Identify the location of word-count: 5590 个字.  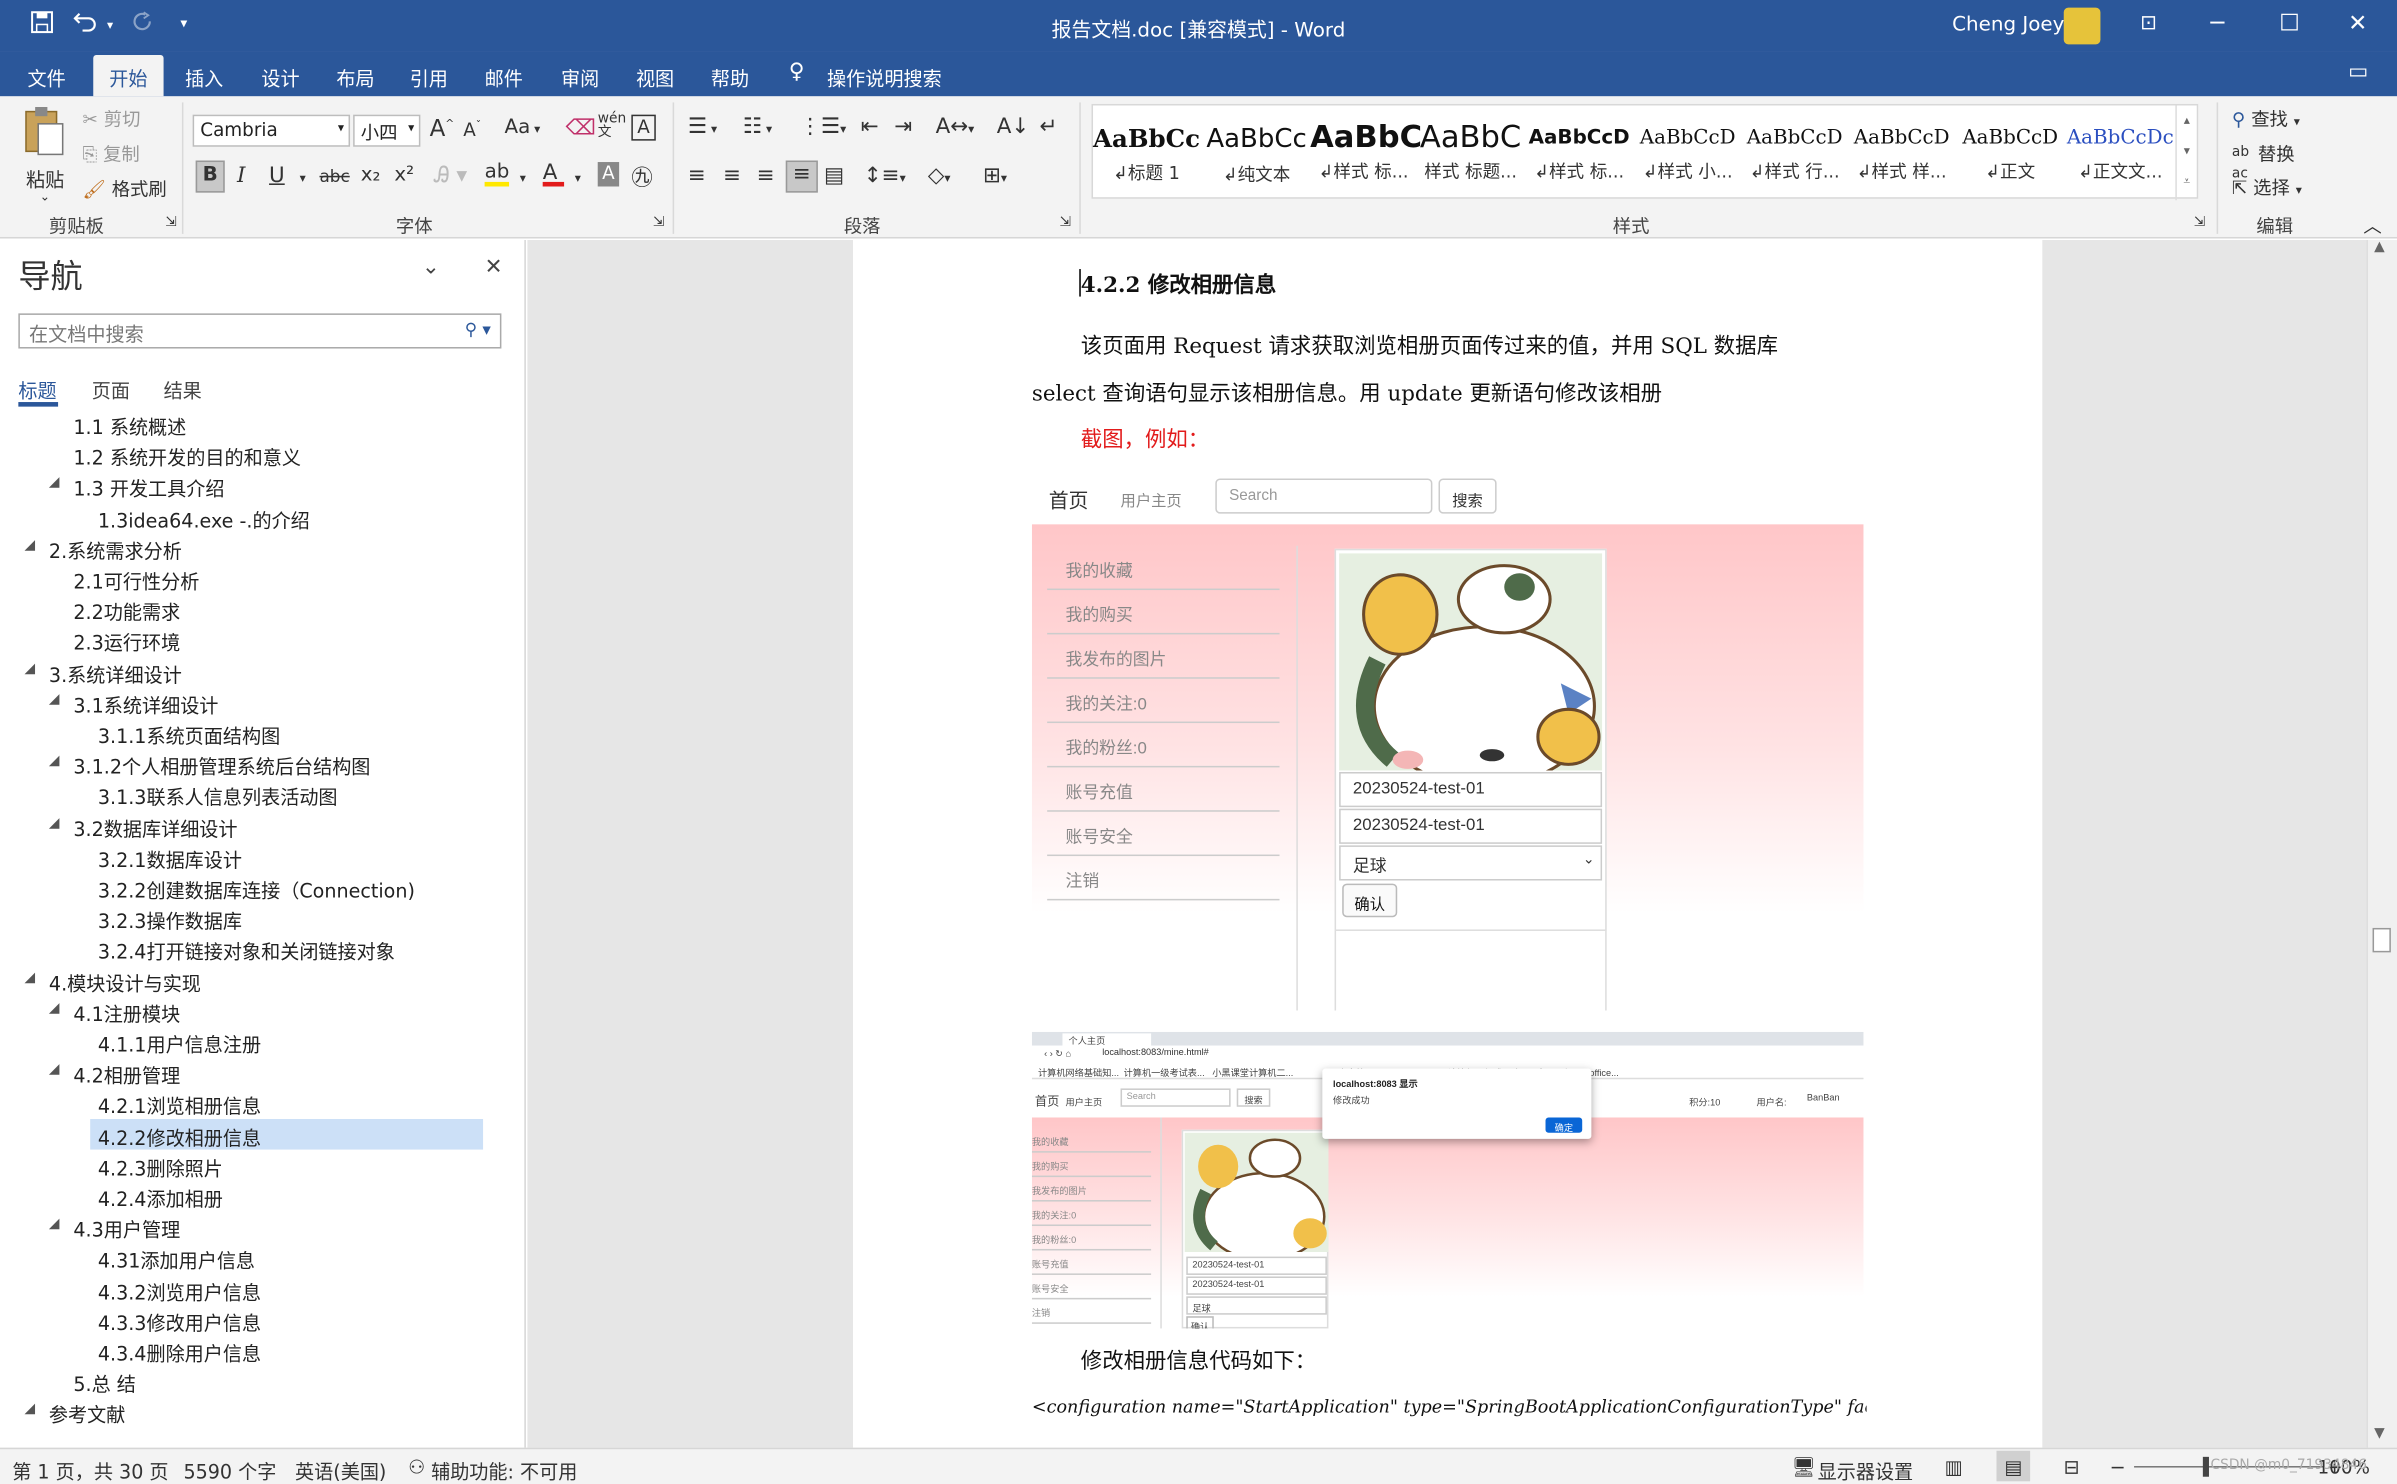
(229, 1469).